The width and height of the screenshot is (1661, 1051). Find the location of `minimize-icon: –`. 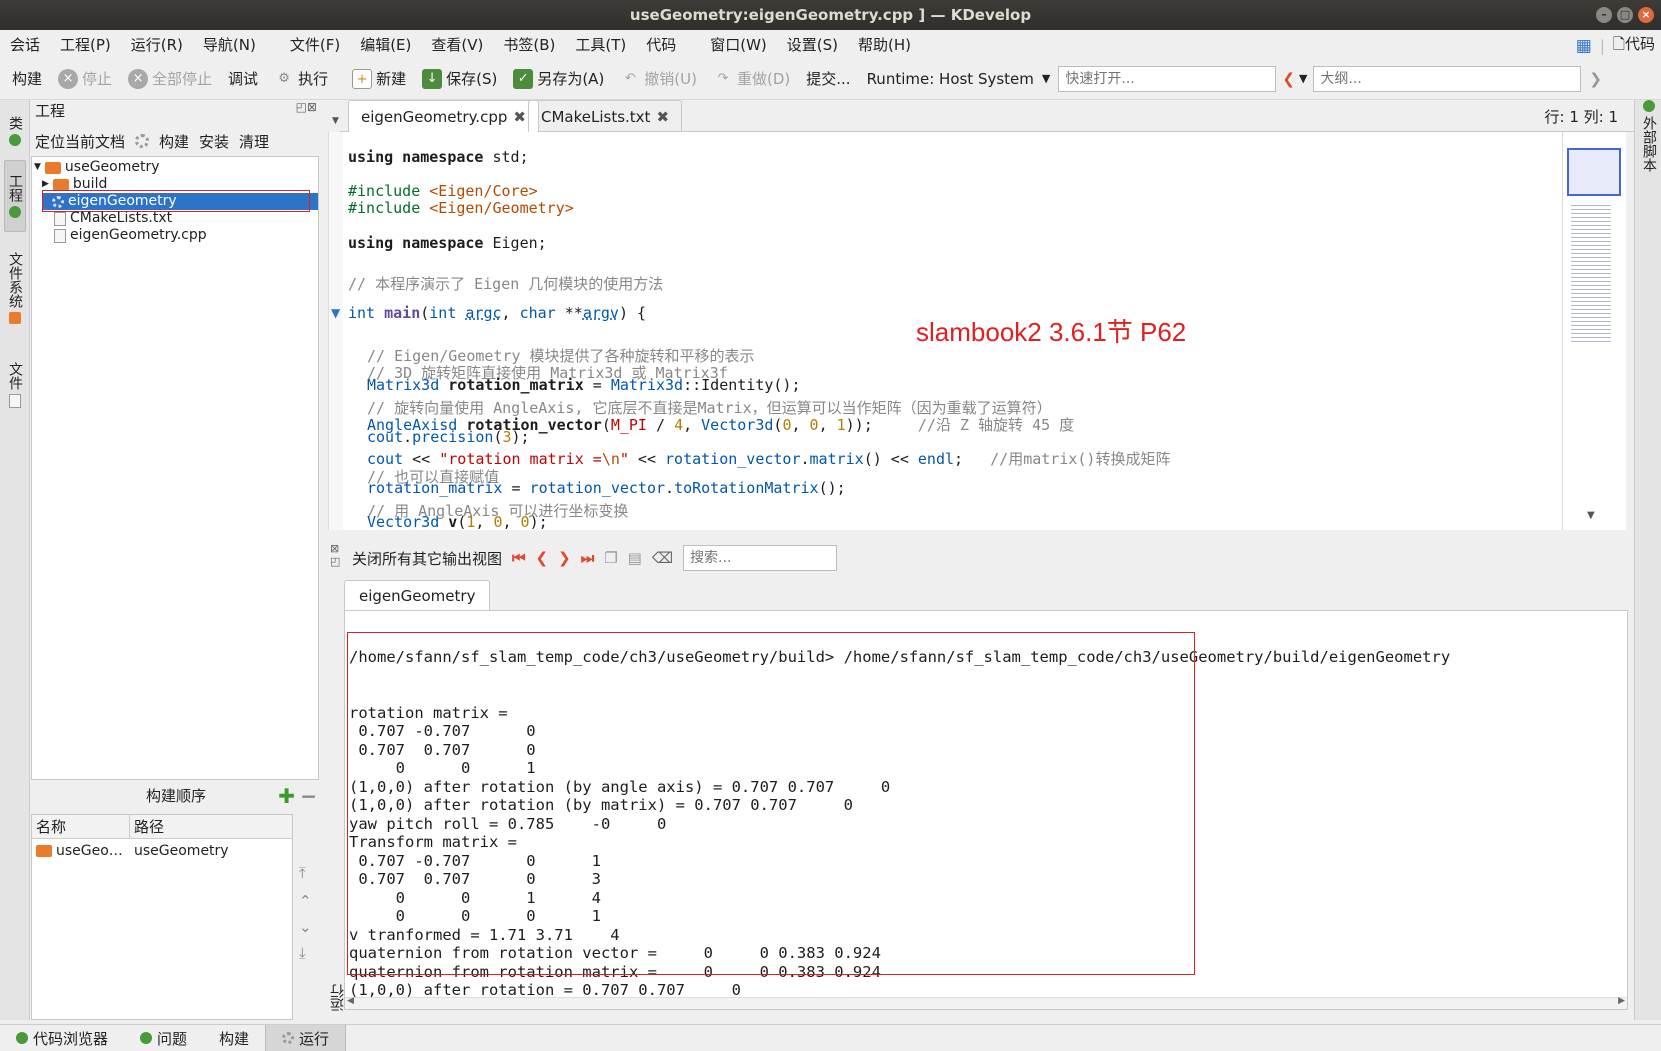

minimize-icon: – is located at coordinates (1604, 15).